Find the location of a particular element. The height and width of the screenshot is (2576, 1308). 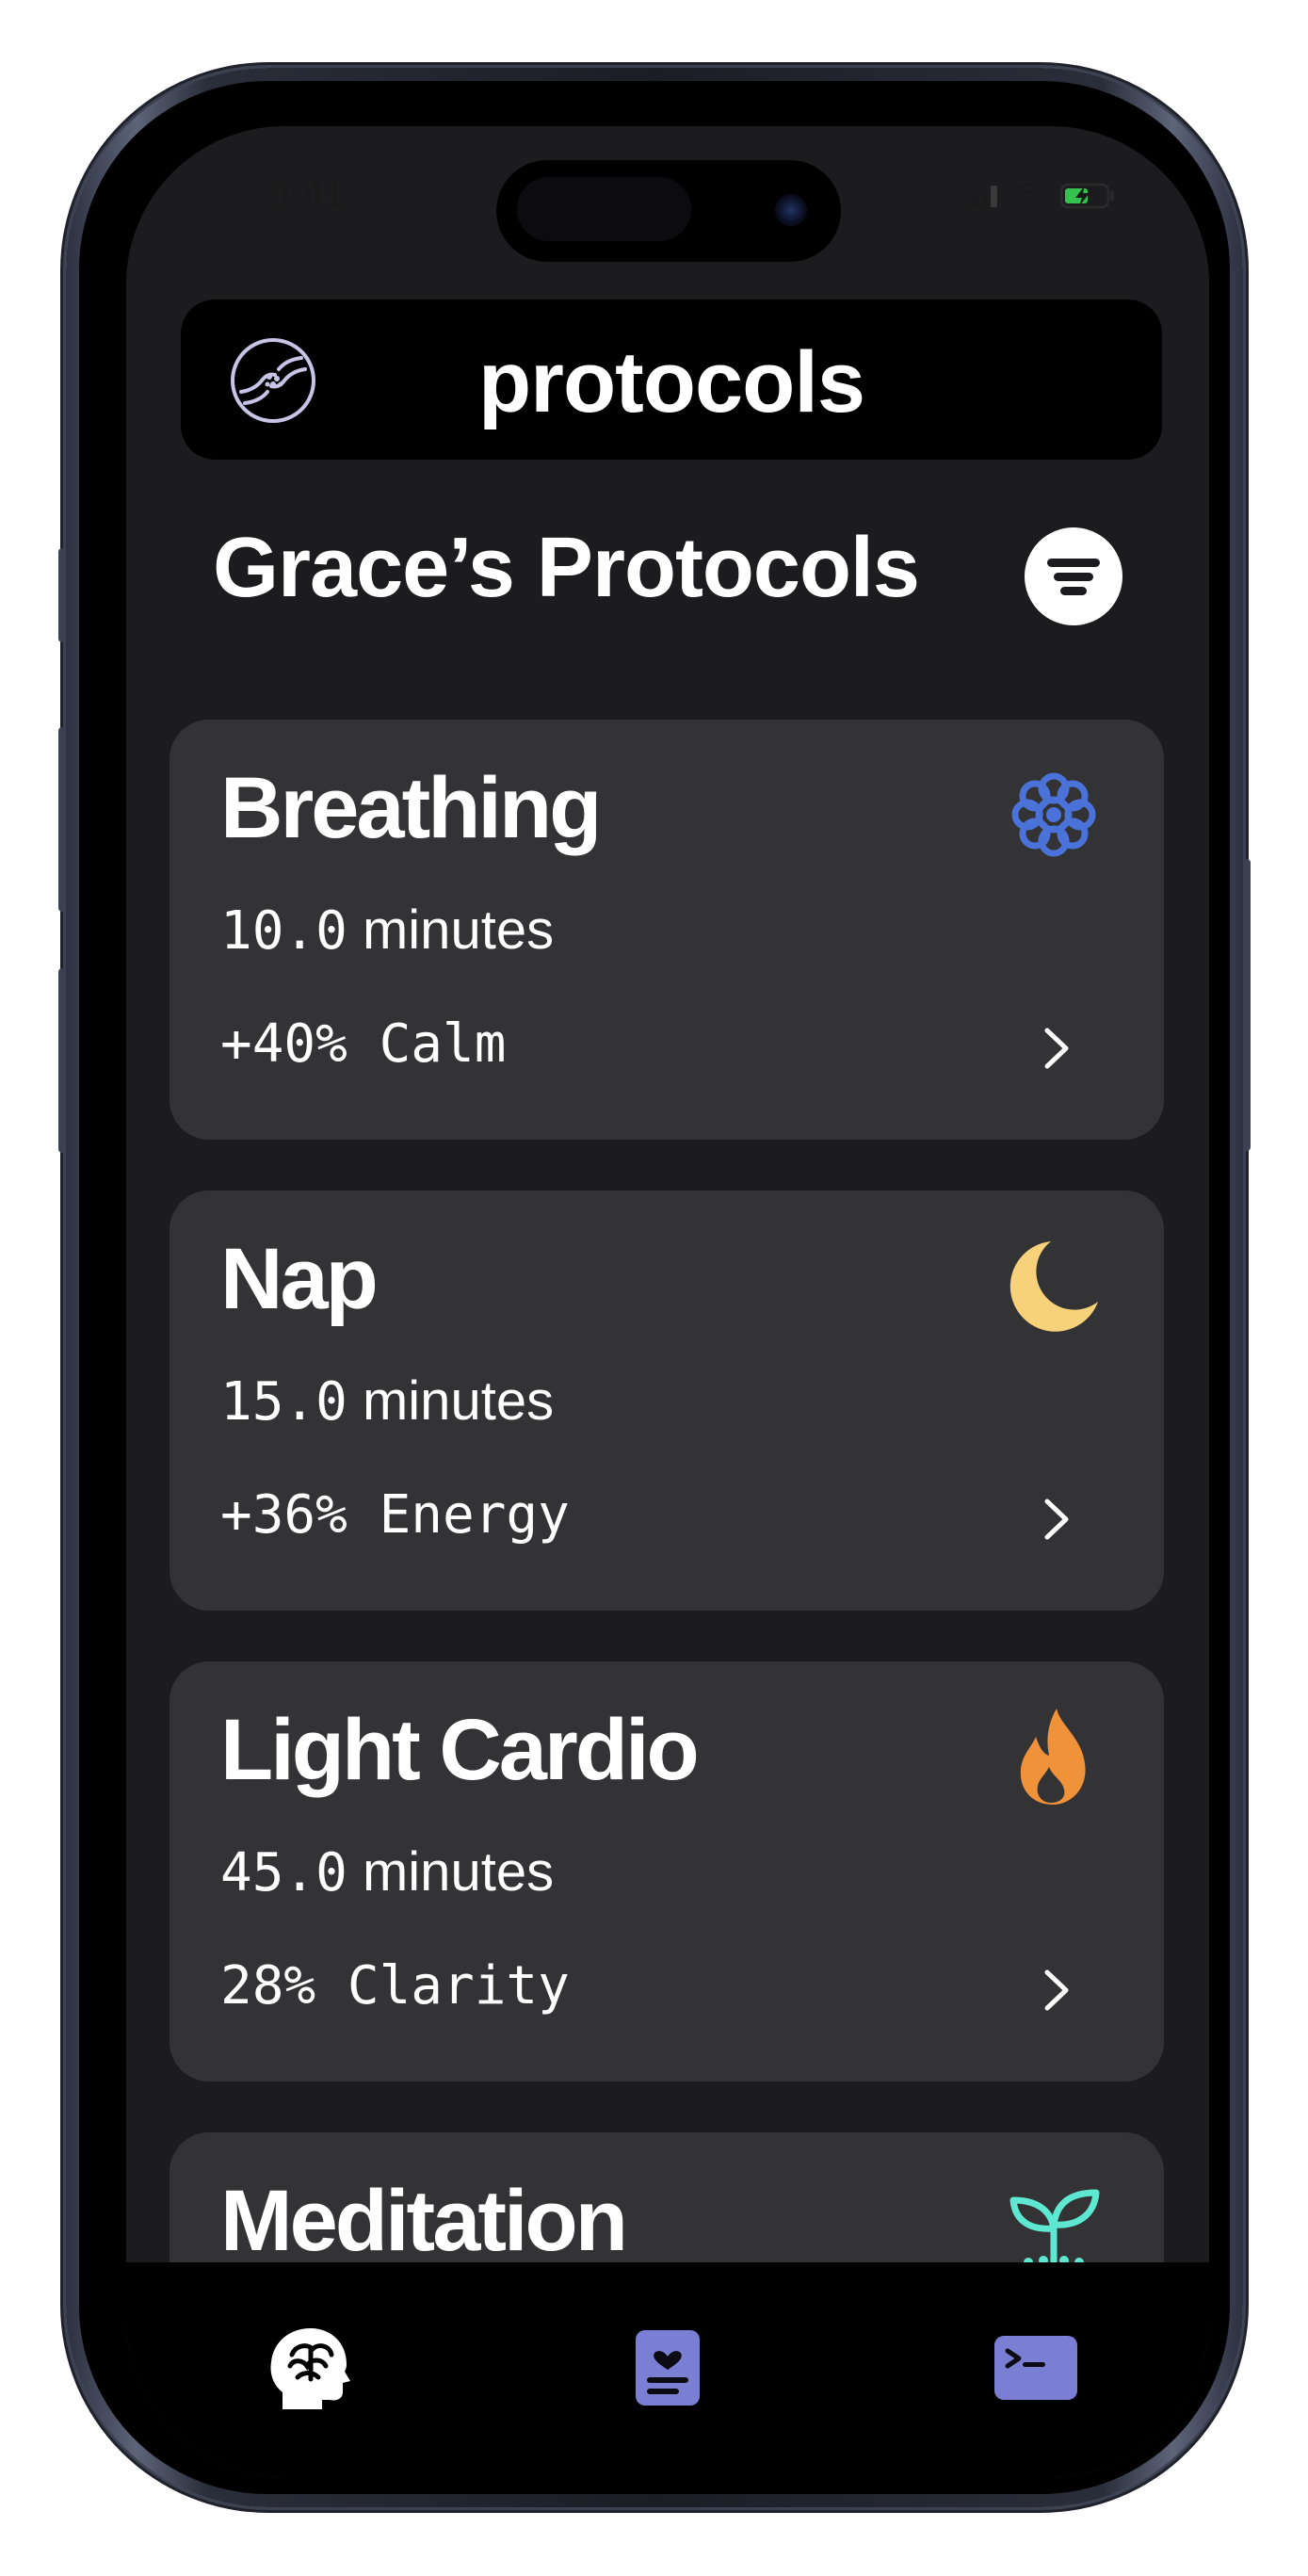

volume-up-button is located at coordinates (62, 819).